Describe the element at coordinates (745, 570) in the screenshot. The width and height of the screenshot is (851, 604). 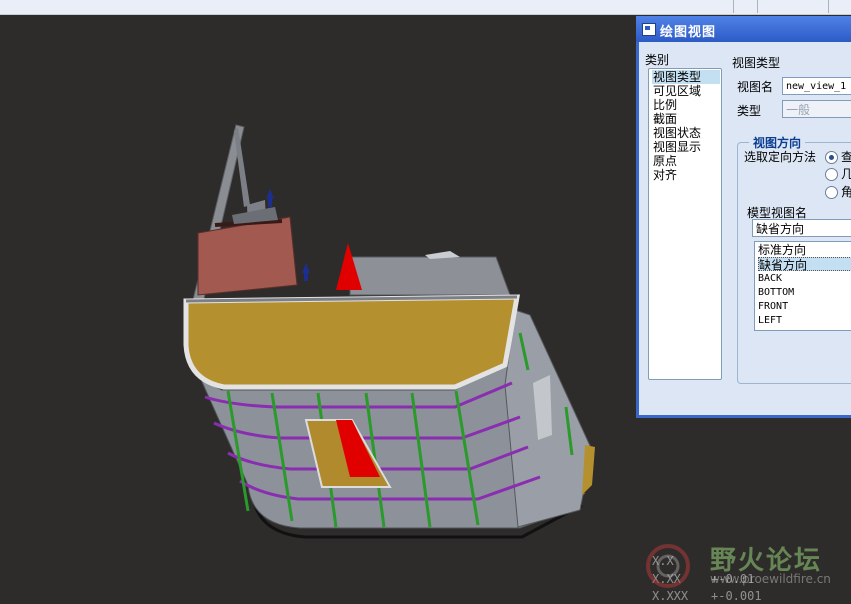
I see `forum-watermark: 野火论坛 www.proewildfire.cn` at that location.